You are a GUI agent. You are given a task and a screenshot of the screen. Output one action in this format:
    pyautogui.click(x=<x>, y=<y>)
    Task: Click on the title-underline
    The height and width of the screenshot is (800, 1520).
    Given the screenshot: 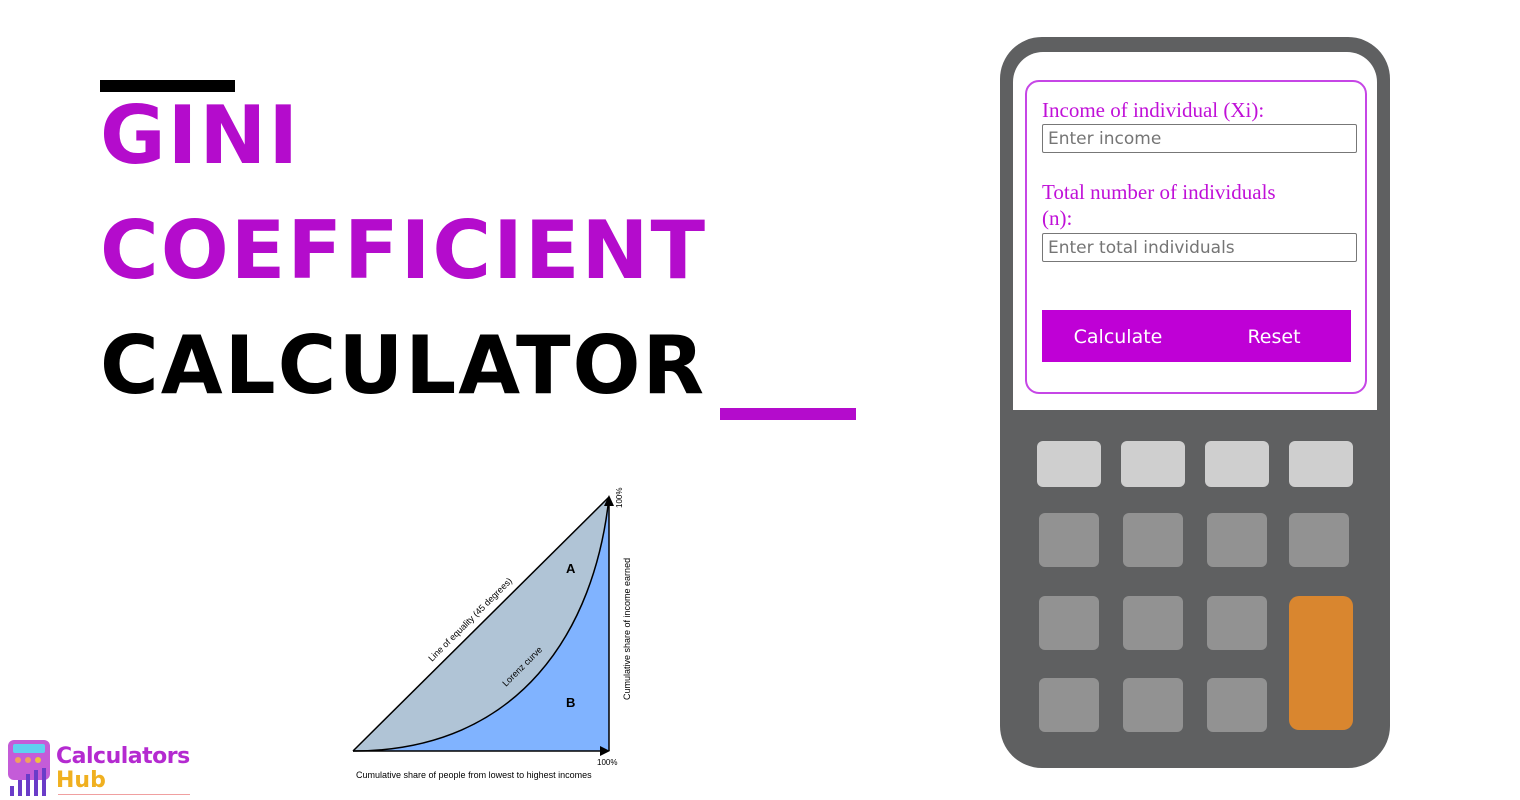 What is the action you would take?
    pyautogui.click(x=788, y=414)
    